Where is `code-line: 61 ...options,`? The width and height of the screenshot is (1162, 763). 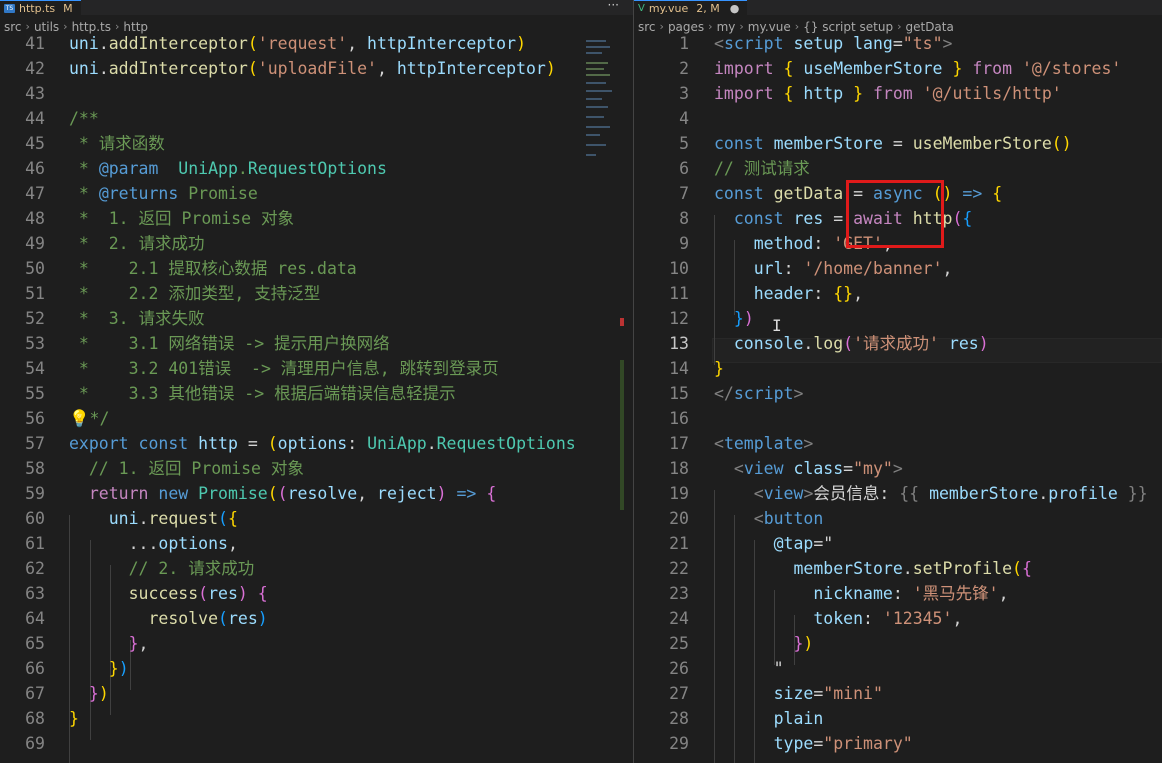
code-line: 61 ...options, is located at coordinates (316, 543).